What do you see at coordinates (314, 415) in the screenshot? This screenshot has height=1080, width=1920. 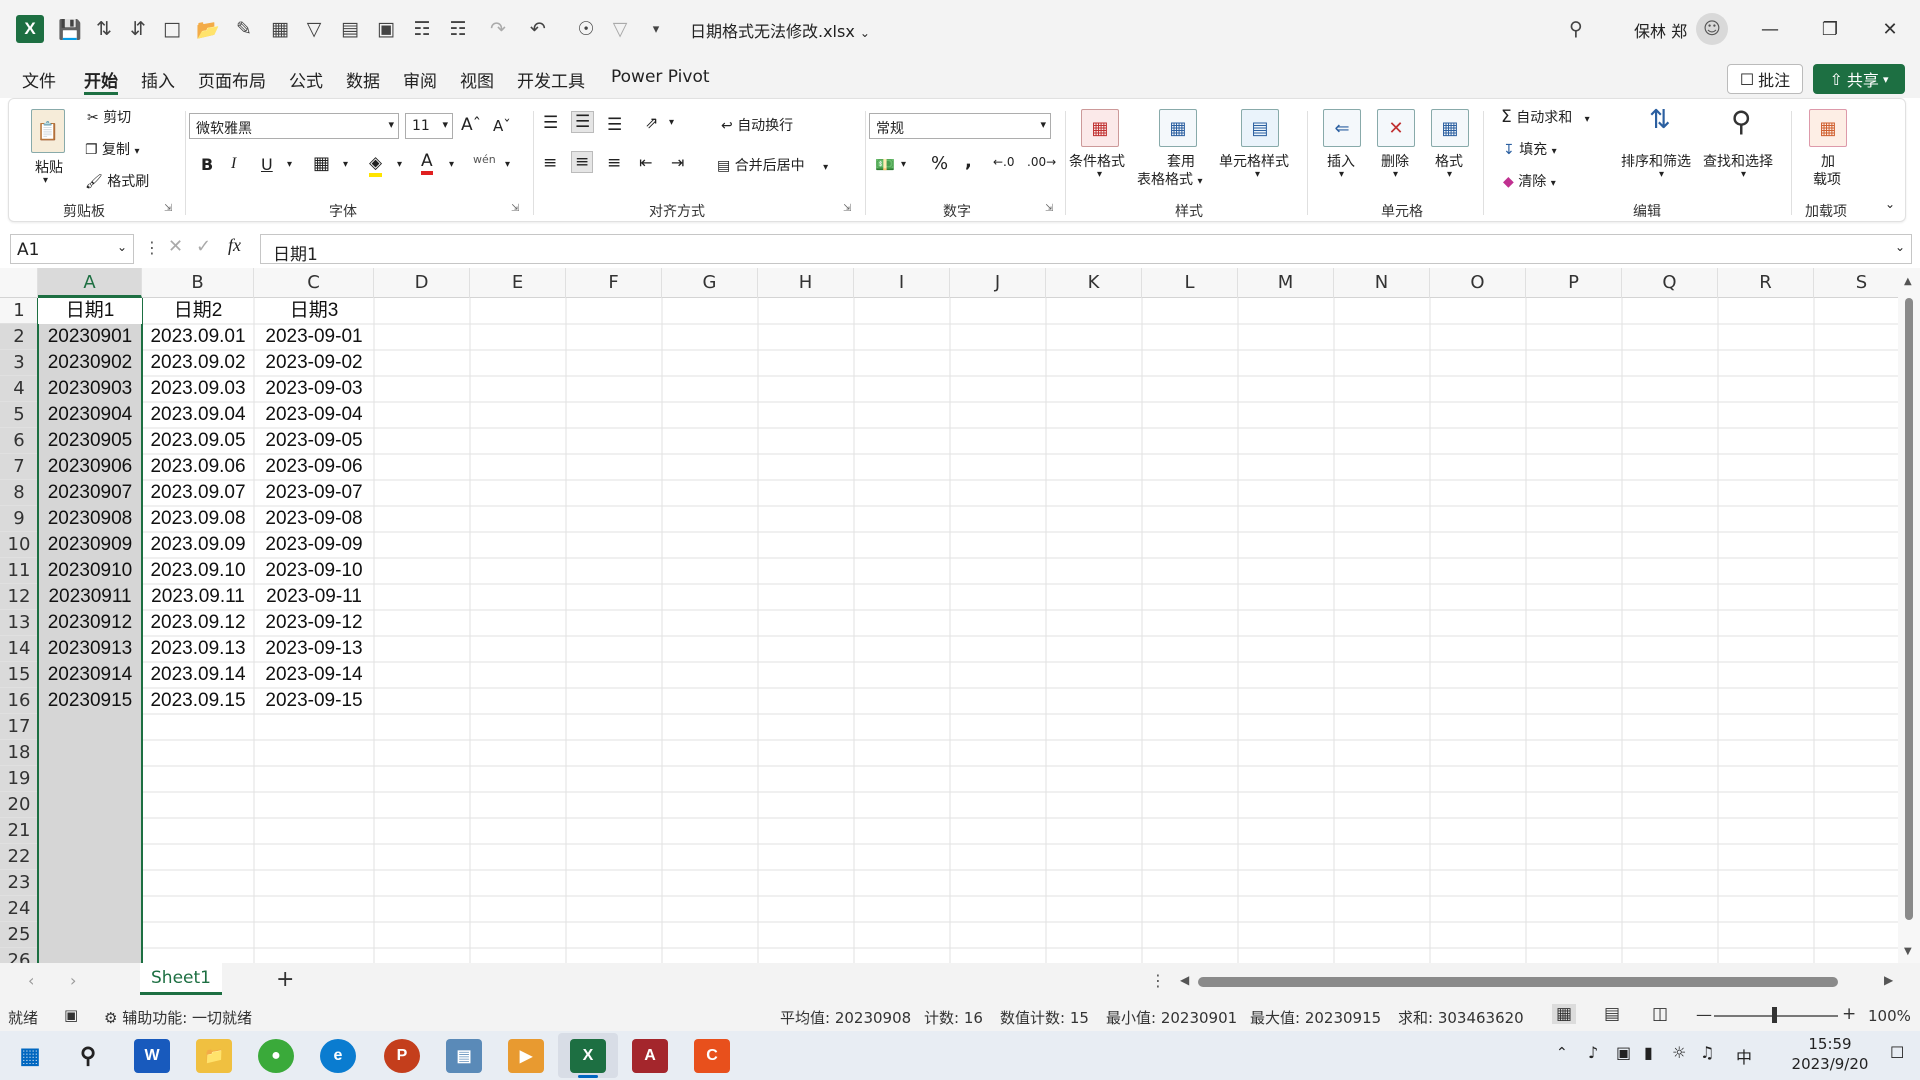 I see `table-cell: 2023-09-04` at bounding box center [314, 415].